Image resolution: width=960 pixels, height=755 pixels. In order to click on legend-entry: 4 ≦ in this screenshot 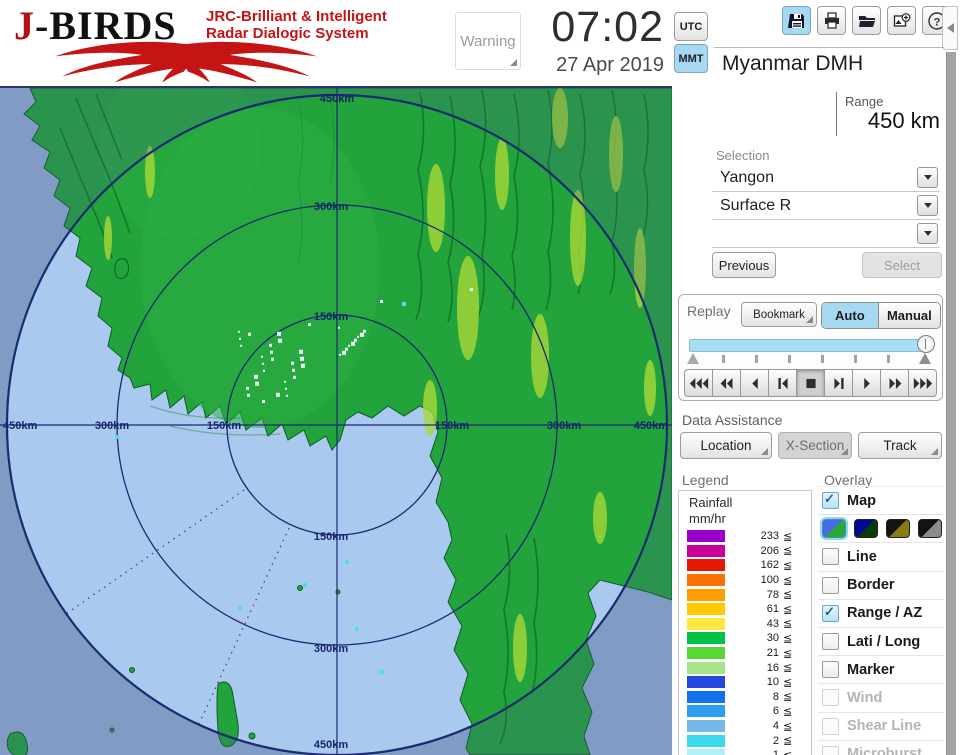, I will do `click(745, 726)`.